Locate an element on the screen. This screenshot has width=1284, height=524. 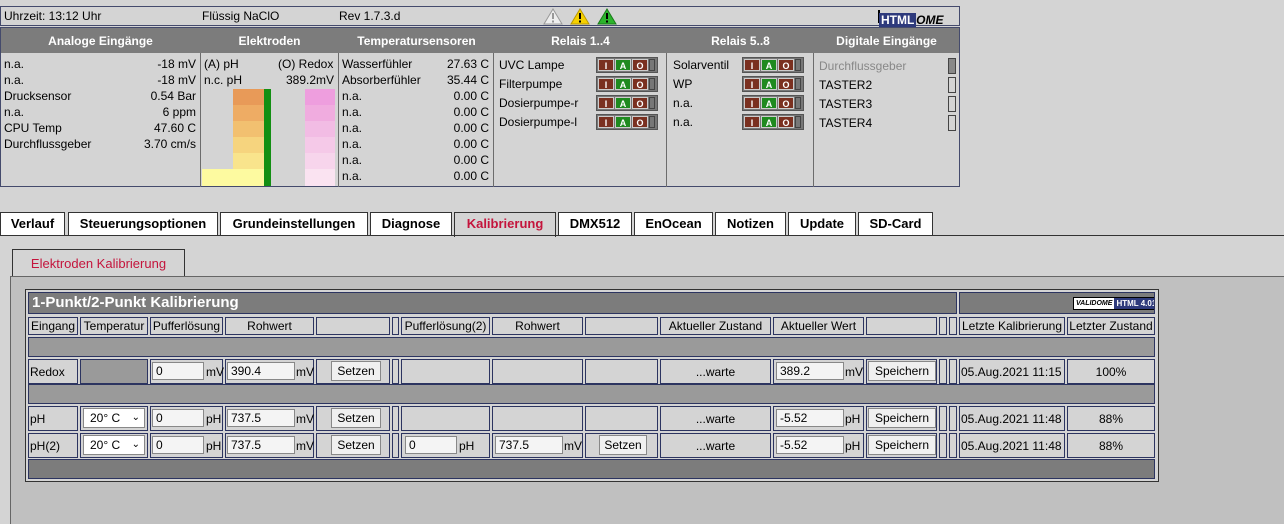
header-electrodes: Elektroden is located at coordinates (269, 41).